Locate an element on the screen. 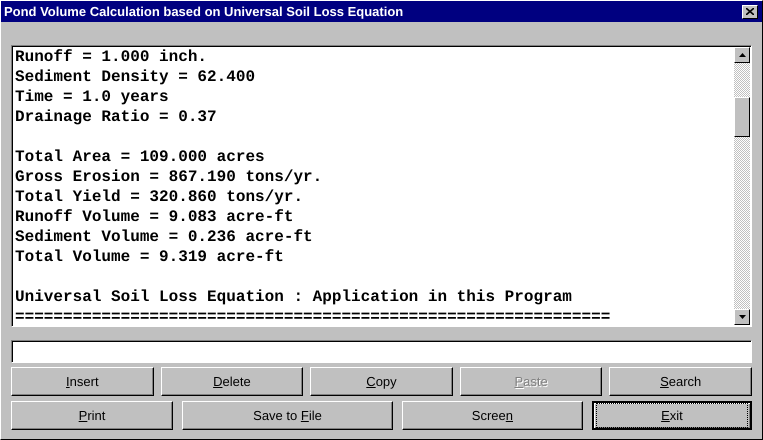  output-line: Sediment Density = 62.400 is located at coordinates (135, 77).